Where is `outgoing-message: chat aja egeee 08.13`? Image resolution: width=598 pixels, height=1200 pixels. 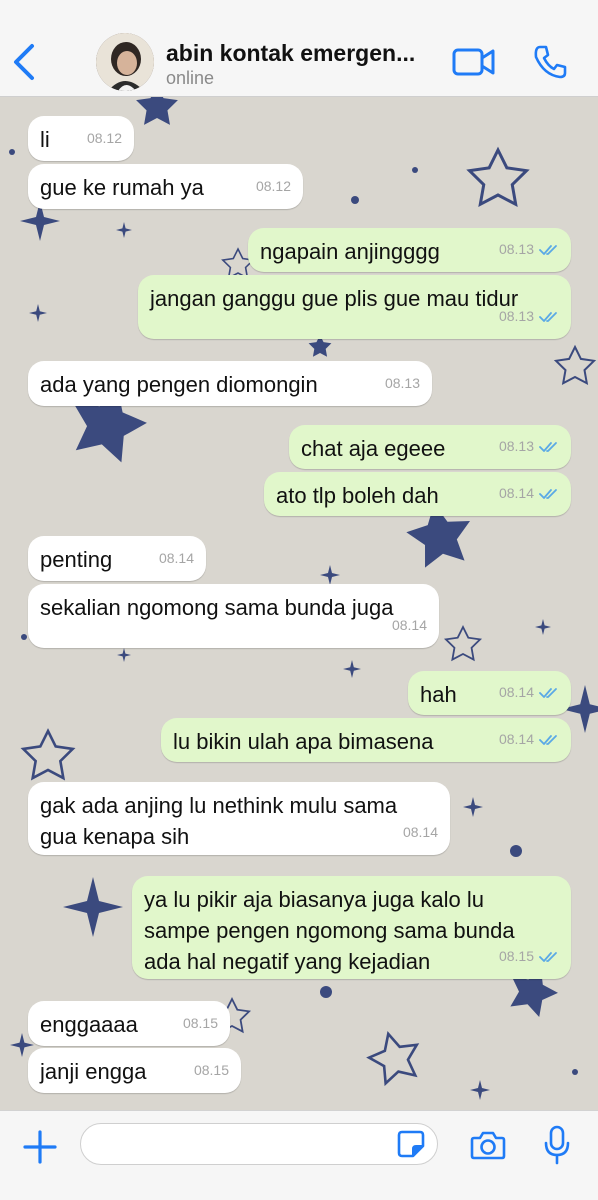
outgoing-message: chat aja egeee 08.13 is located at coordinates (430, 447).